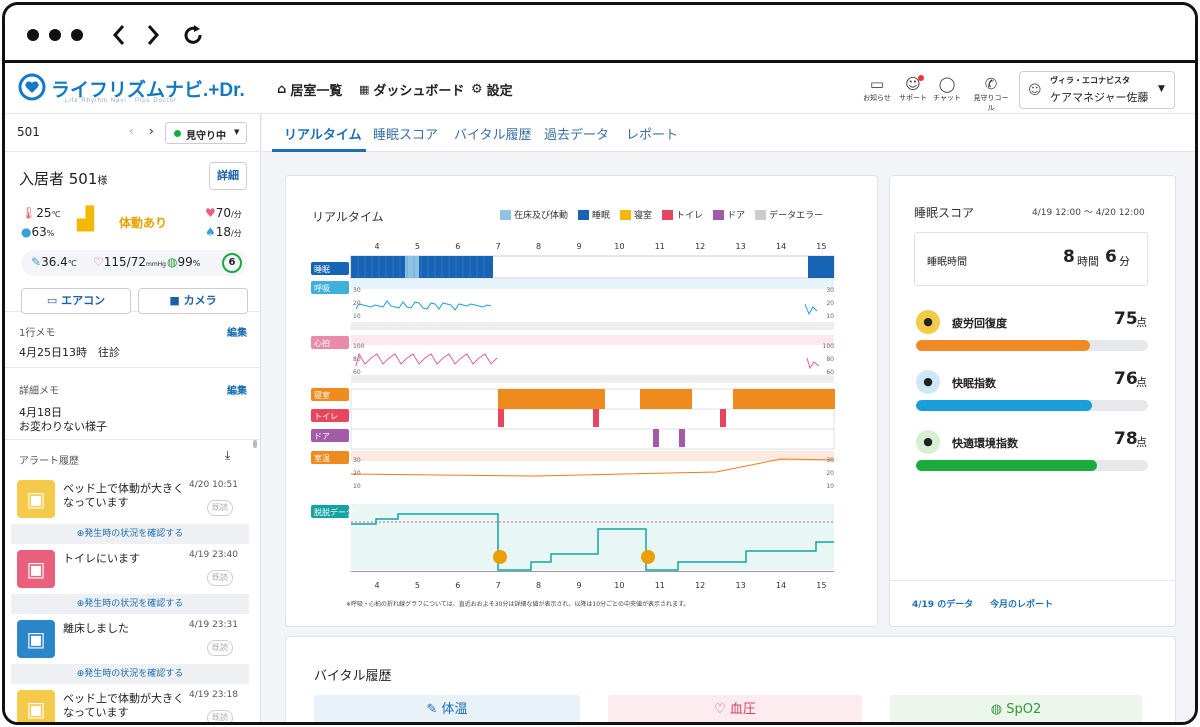  I want to click on detail-button: 詳細, so click(228, 176).